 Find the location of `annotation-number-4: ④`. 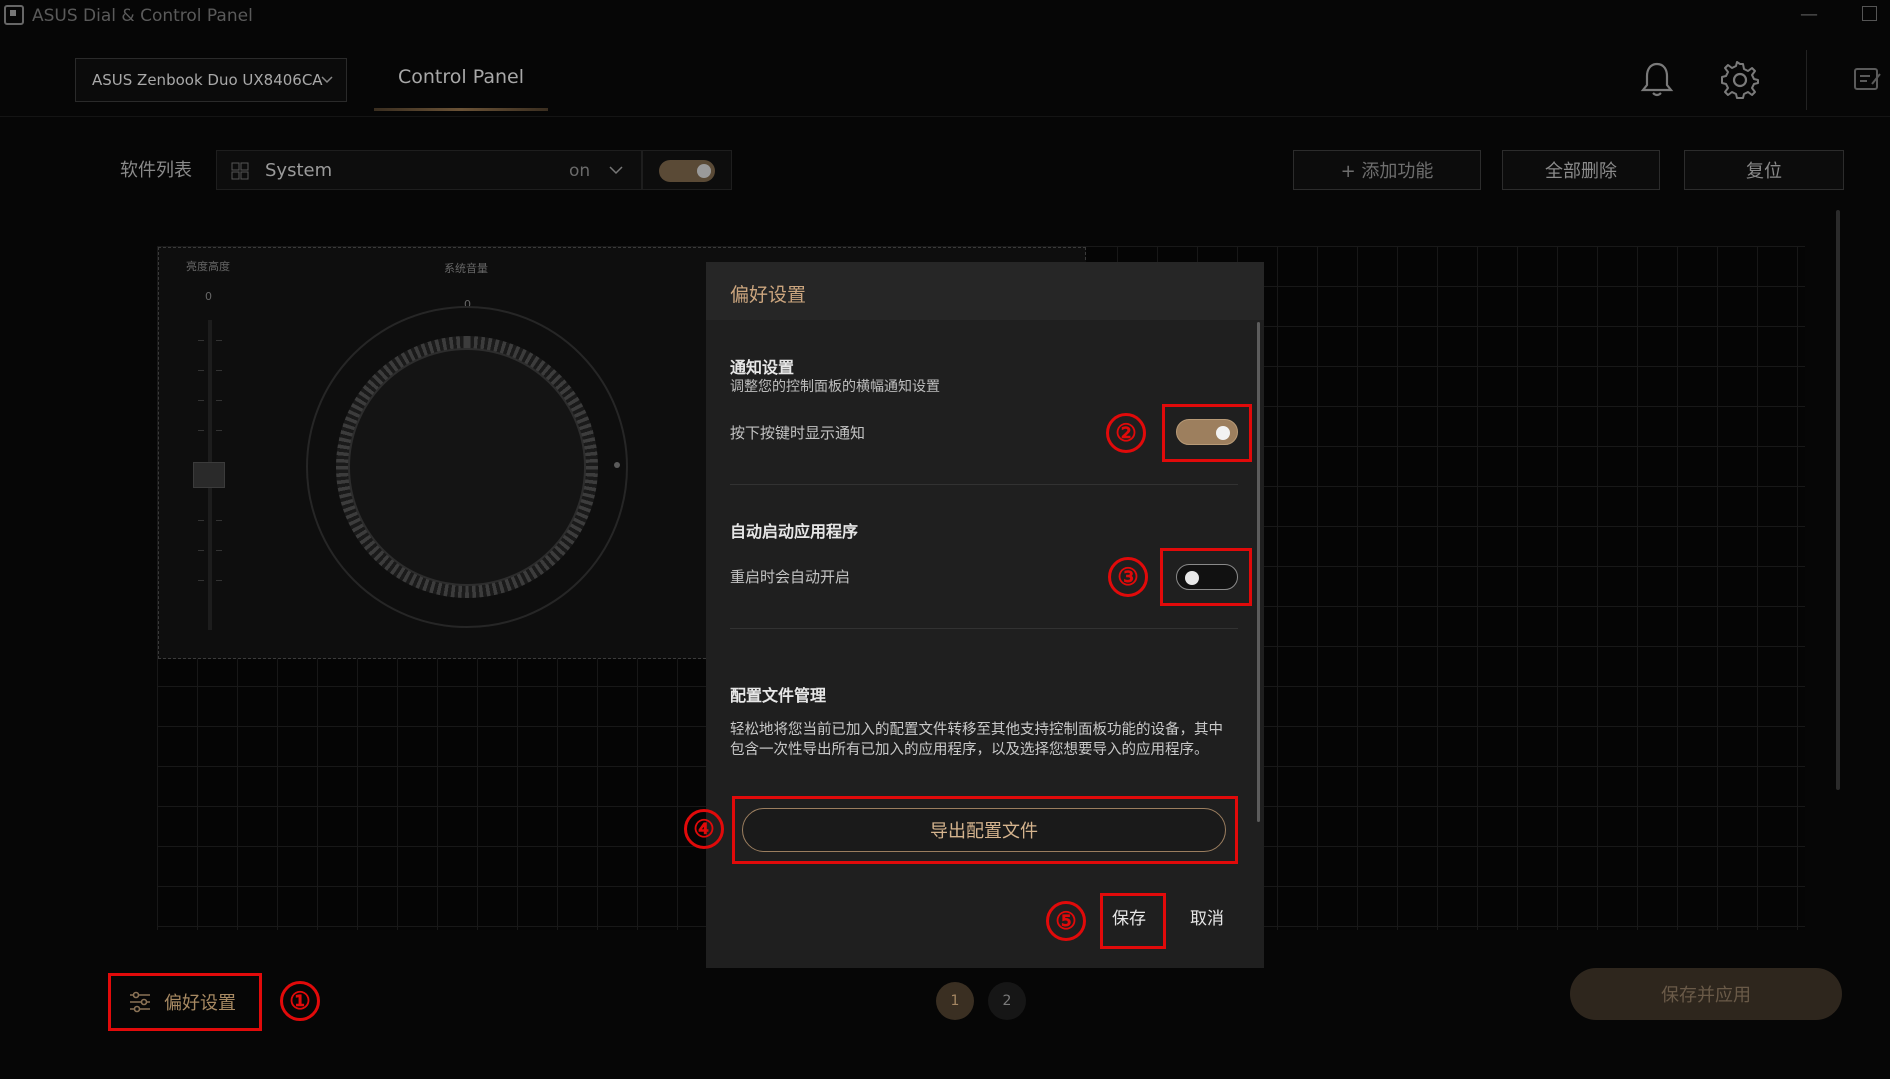

annotation-number-4: ④ is located at coordinates (704, 829).